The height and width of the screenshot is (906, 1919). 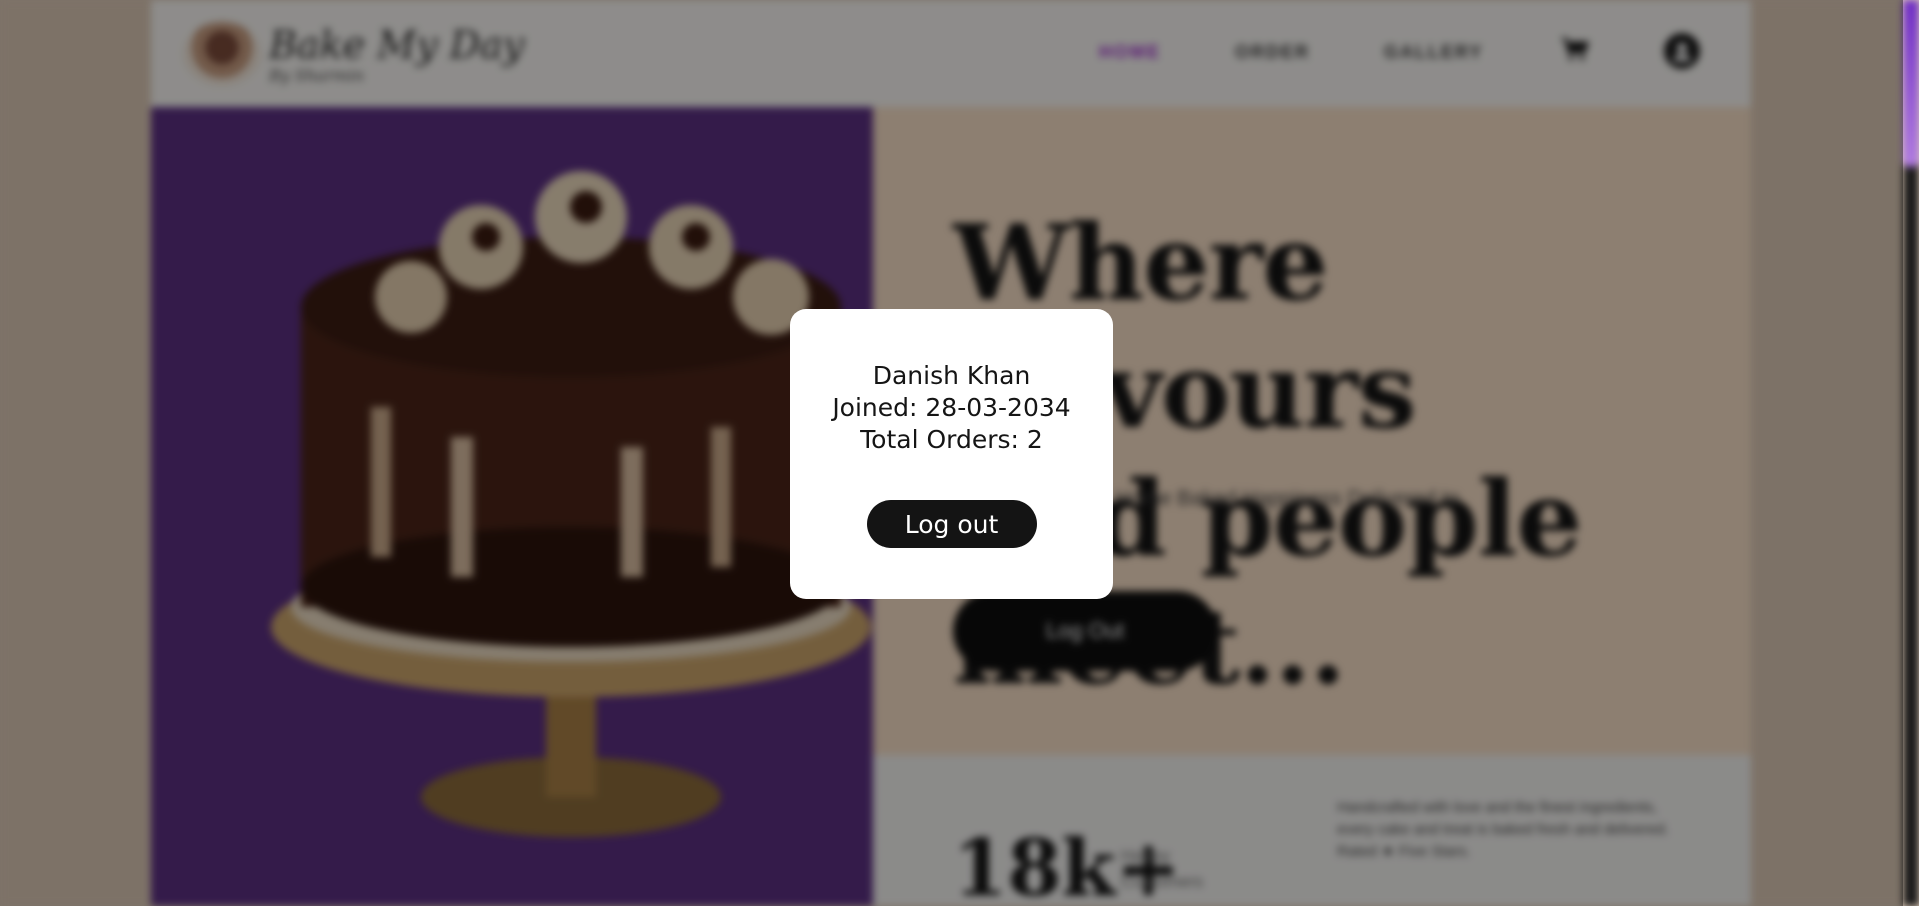 What do you see at coordinates (951, 439) in the screenshot?
I see `profile-total-orders: Total Orders: 2` at bounding box center [951, 439].